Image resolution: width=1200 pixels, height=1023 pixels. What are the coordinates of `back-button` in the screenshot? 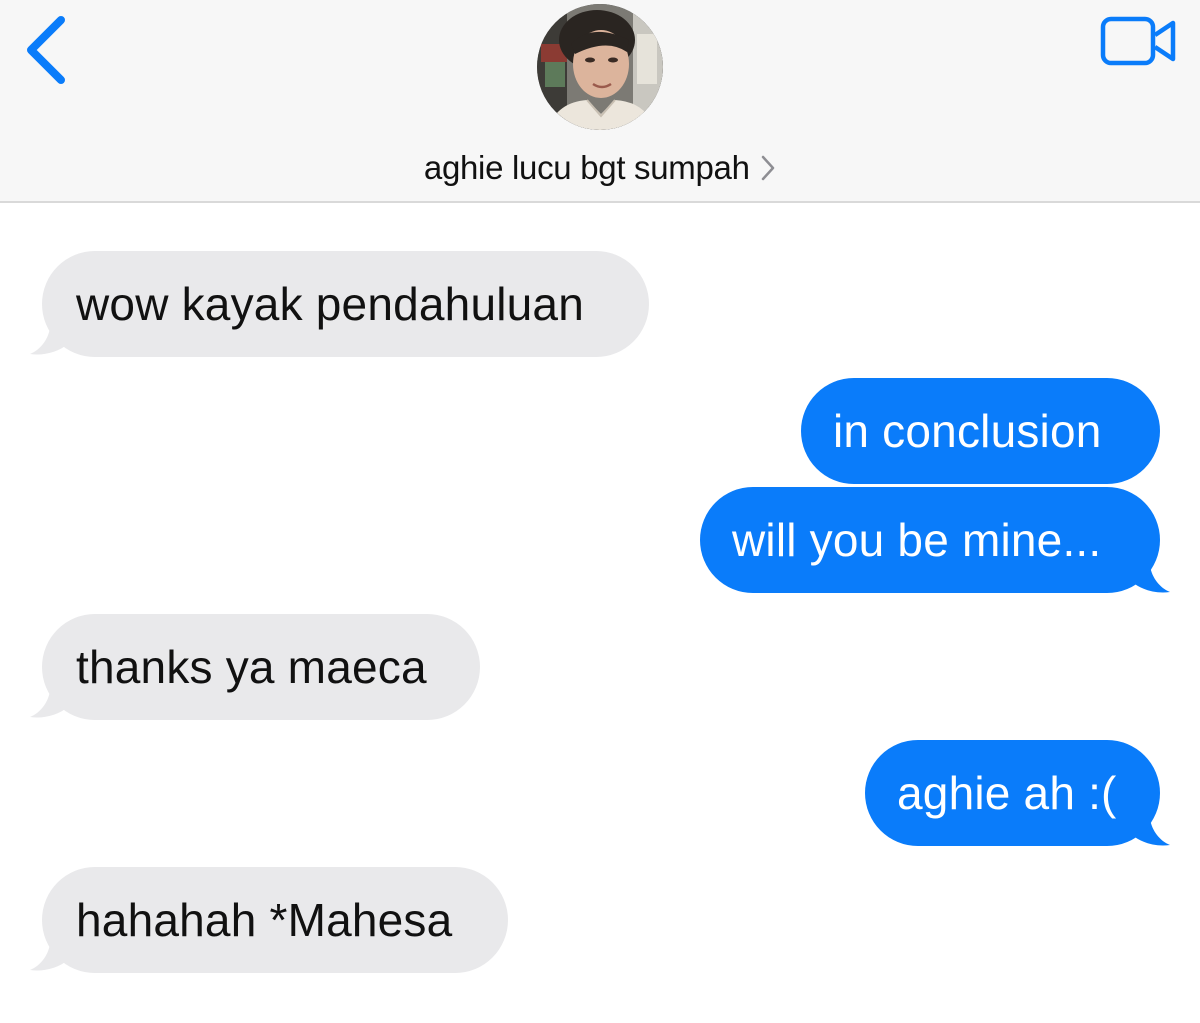 It's located at (48, 50).